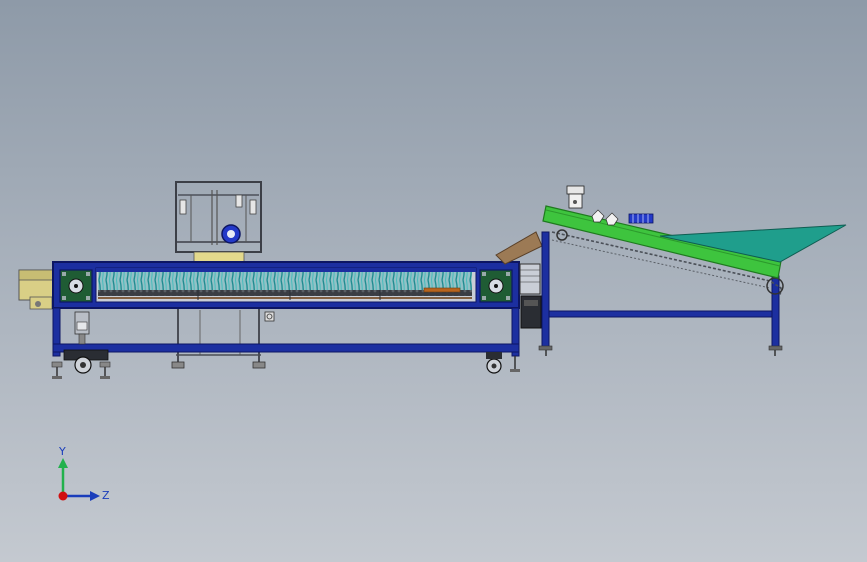 This screenshot has width=867, height=562. I want to click on upper-tower-frame, so click(218, 223).